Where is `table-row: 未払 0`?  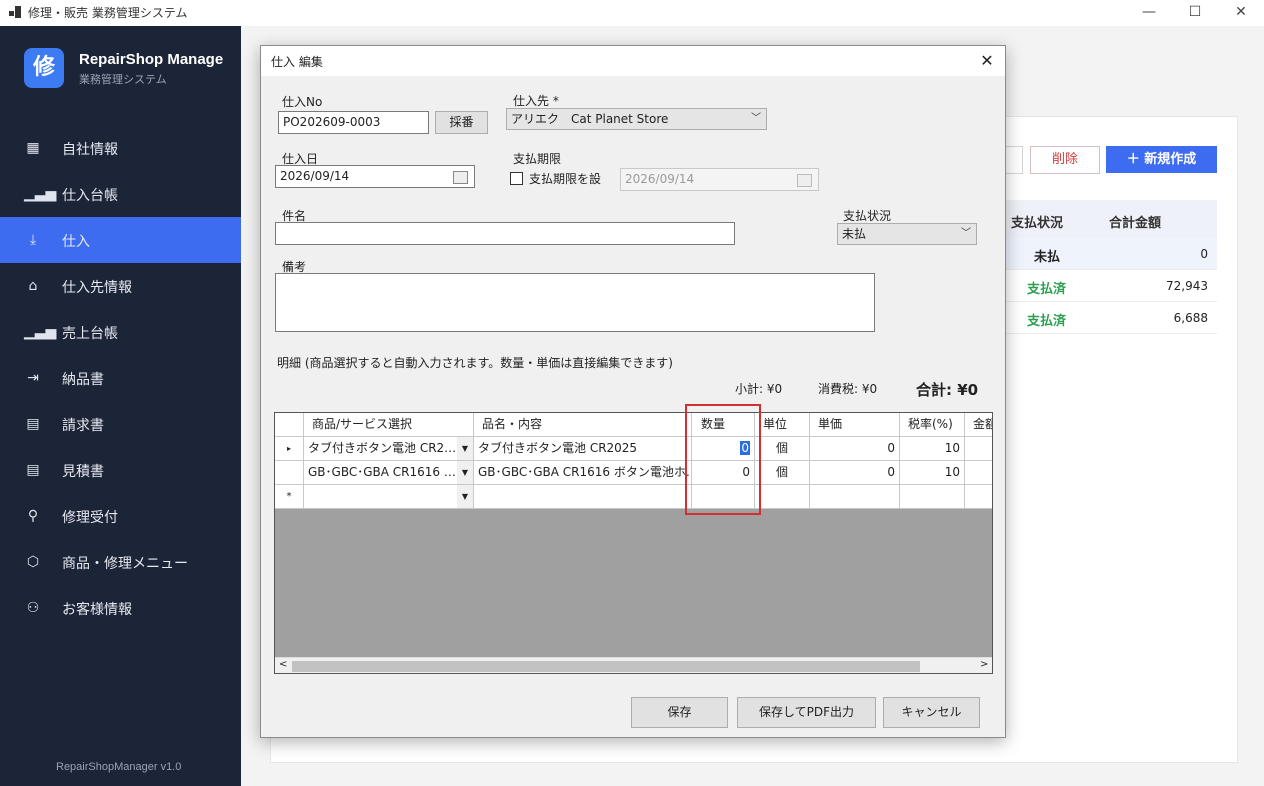
table-row: 未払 0 is located at coordinates (1111, 254).